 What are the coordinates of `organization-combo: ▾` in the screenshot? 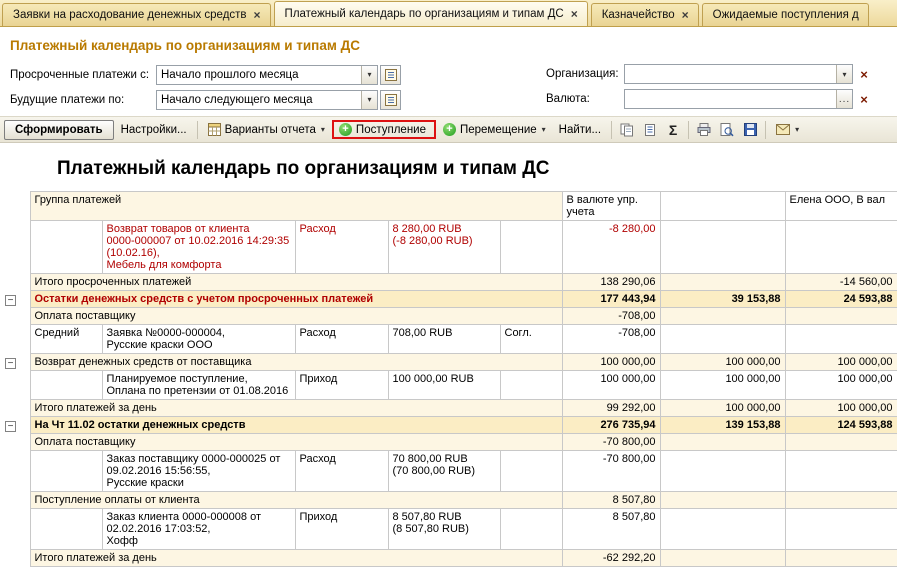 It's located at (738, 74).